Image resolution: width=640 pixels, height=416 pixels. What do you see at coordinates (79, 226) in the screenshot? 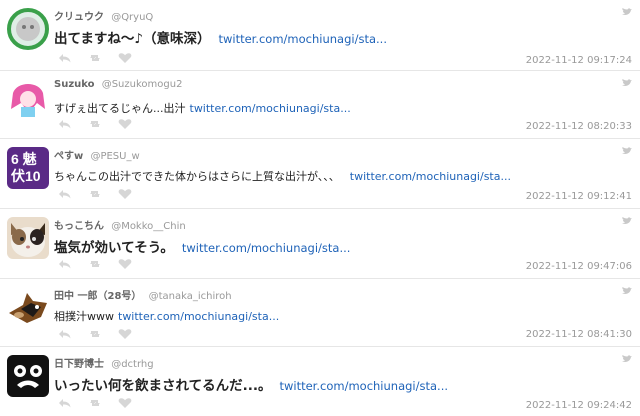
I see `author-name: もっこちん` at bounding box center [79, 226].